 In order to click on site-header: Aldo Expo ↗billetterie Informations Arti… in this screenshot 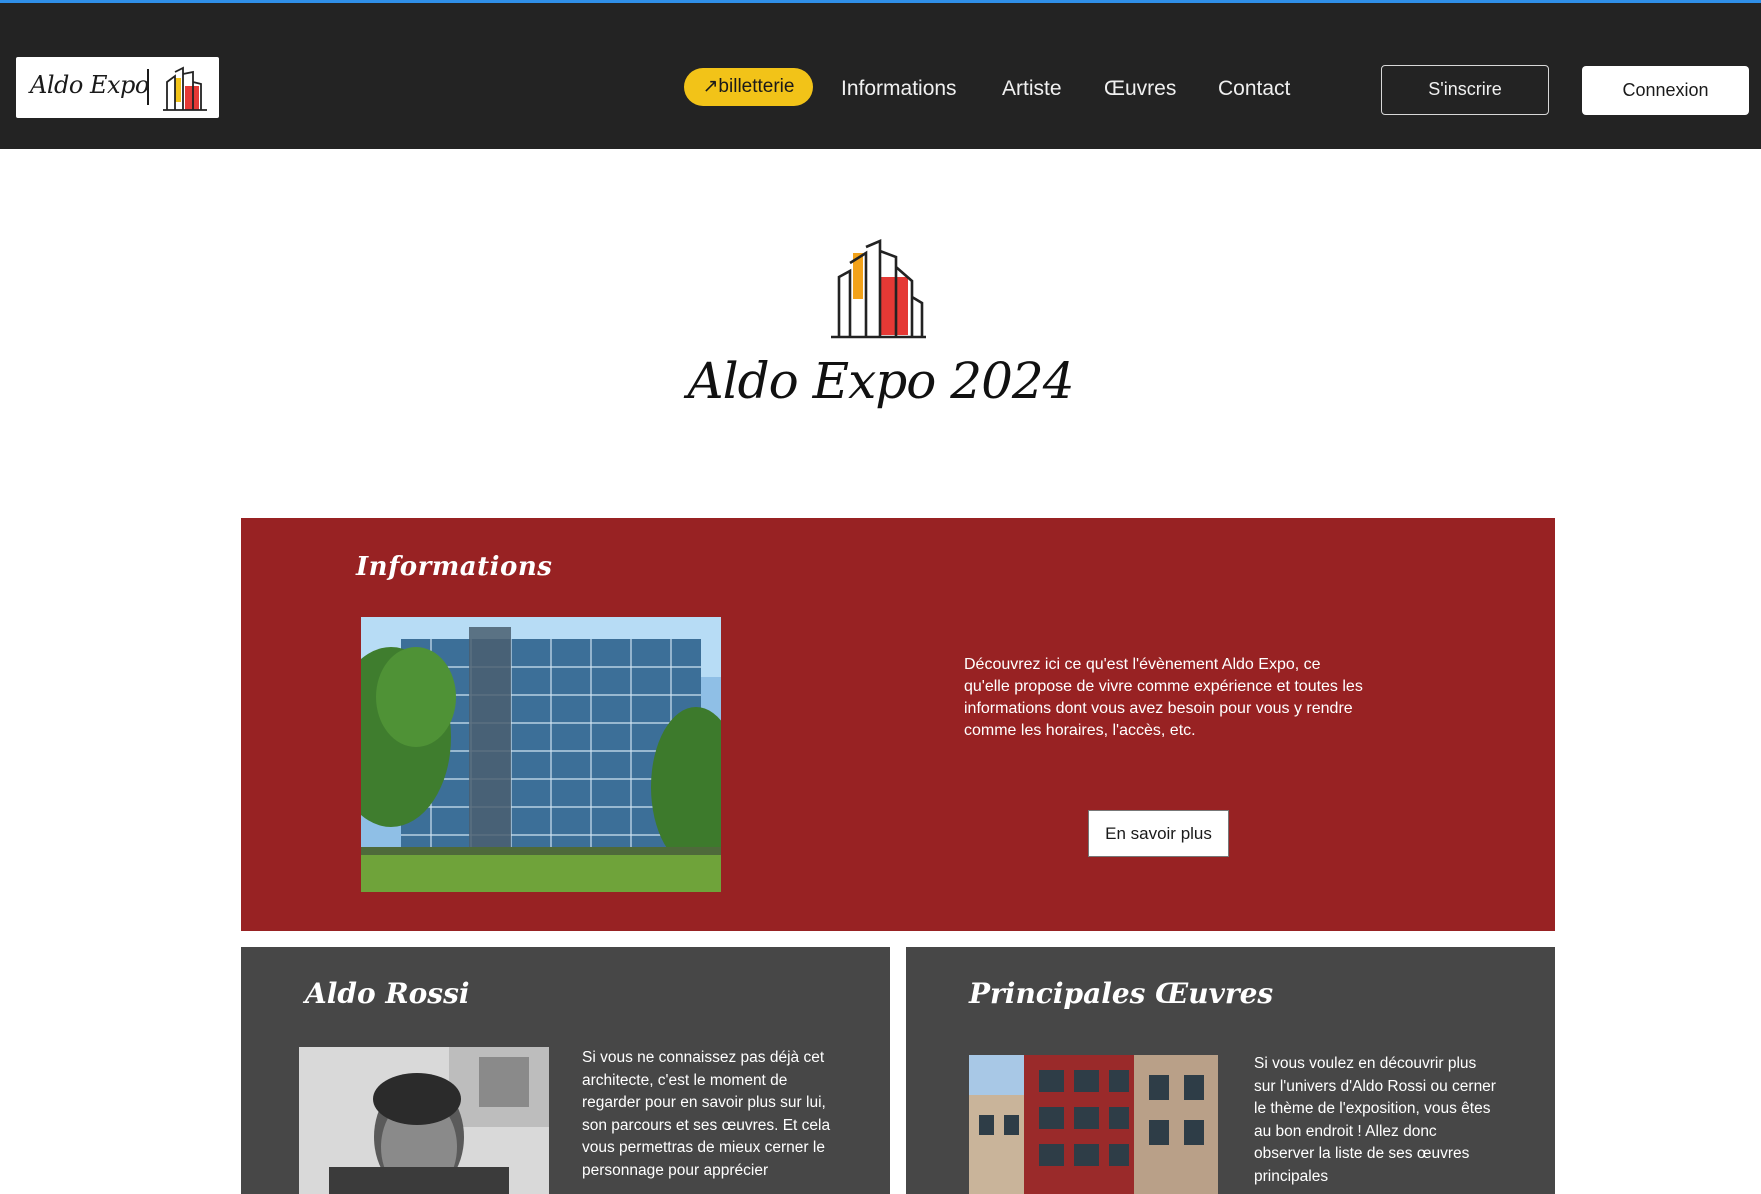, I will do `click(880, 76)`.